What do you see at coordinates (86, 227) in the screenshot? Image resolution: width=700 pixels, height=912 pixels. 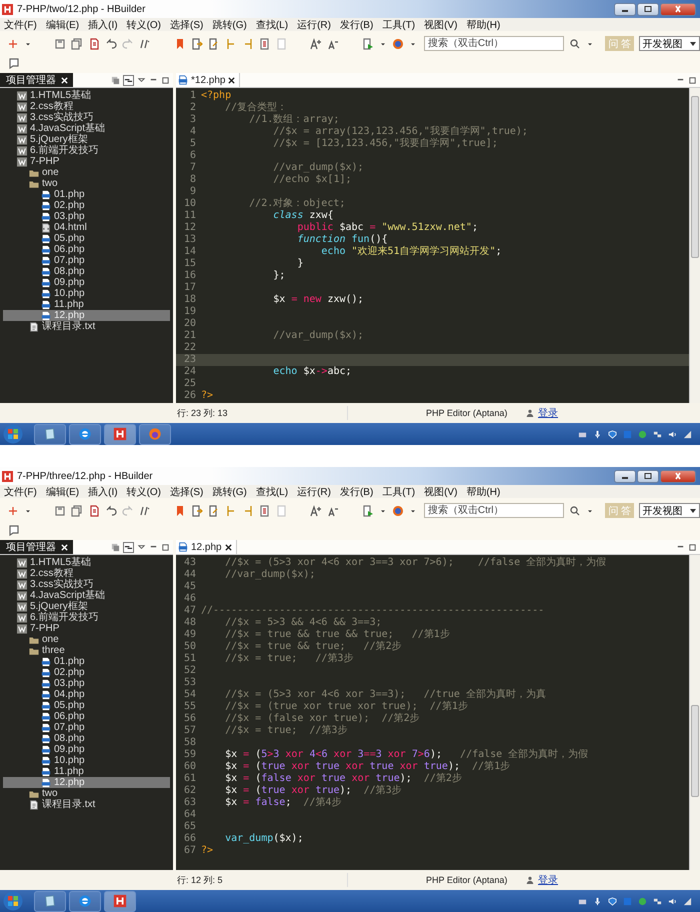 I see `tree-item: 04.html` at bounding box center [86, 227].